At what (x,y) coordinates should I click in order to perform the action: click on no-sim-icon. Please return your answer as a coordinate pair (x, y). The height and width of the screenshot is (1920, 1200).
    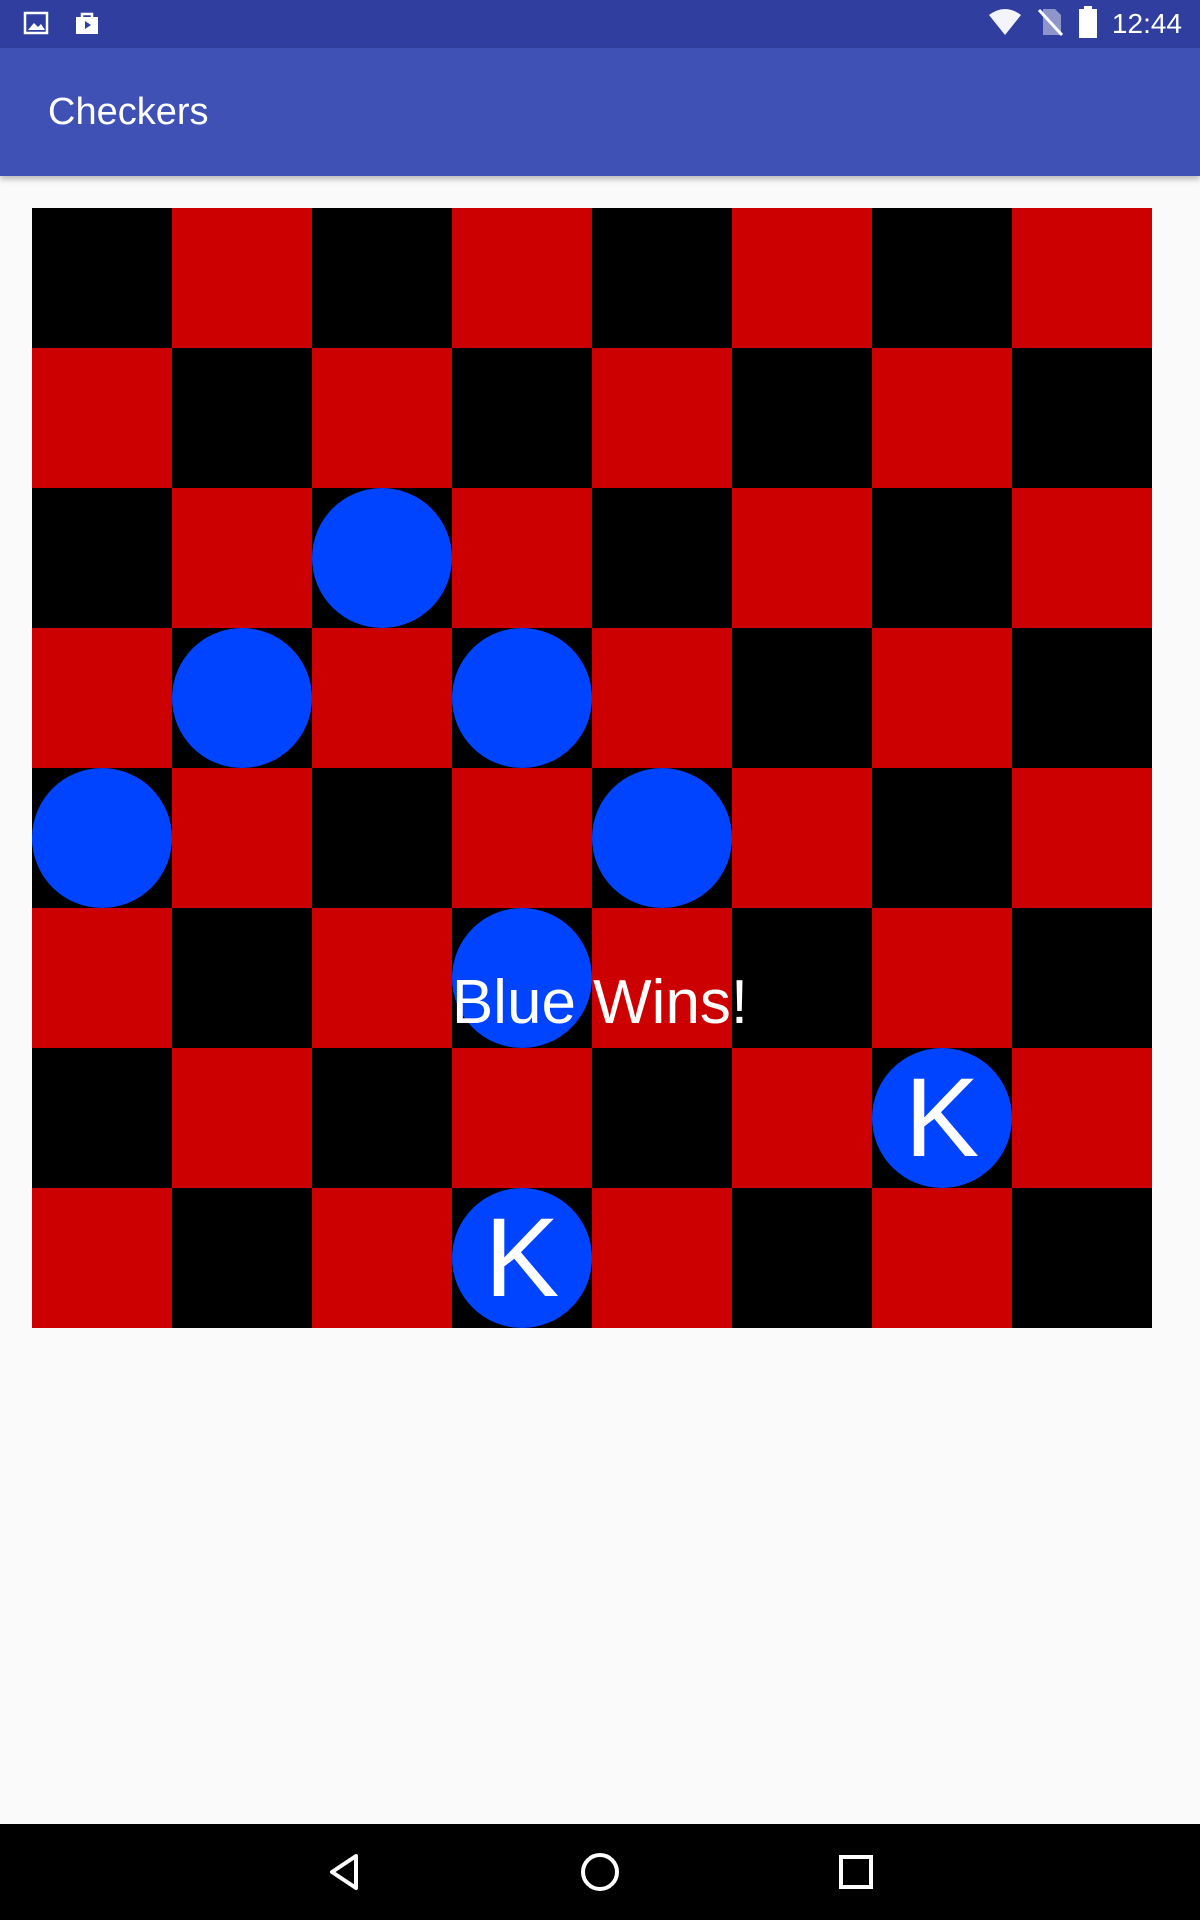
    Looking at the image, I should click on (1050, 24).